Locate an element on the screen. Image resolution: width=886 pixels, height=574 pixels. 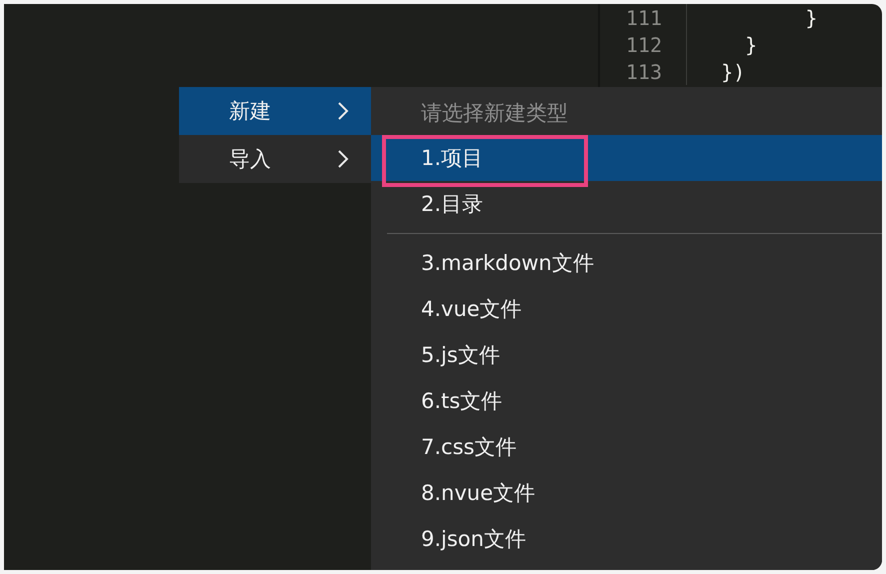
submenu-item: 1.项目 is located at coordinates (626, 158).